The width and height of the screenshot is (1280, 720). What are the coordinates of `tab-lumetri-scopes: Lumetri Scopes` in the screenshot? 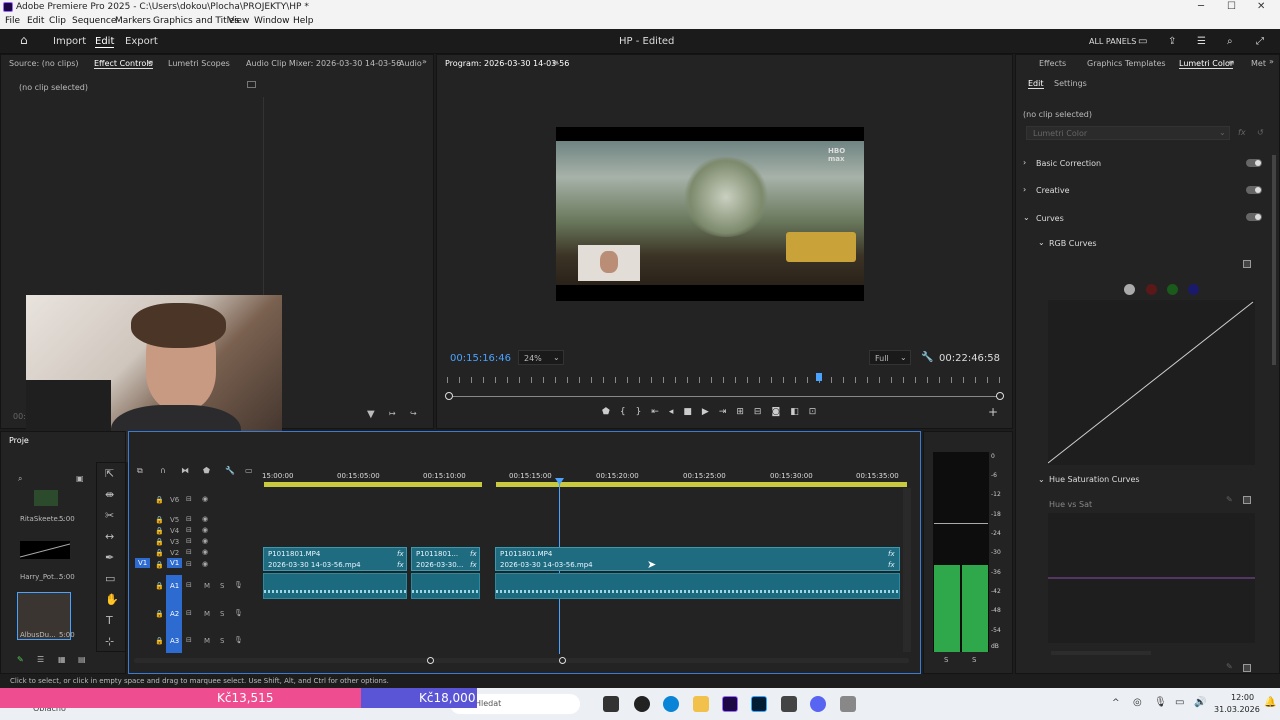 It's located at (199, 63).